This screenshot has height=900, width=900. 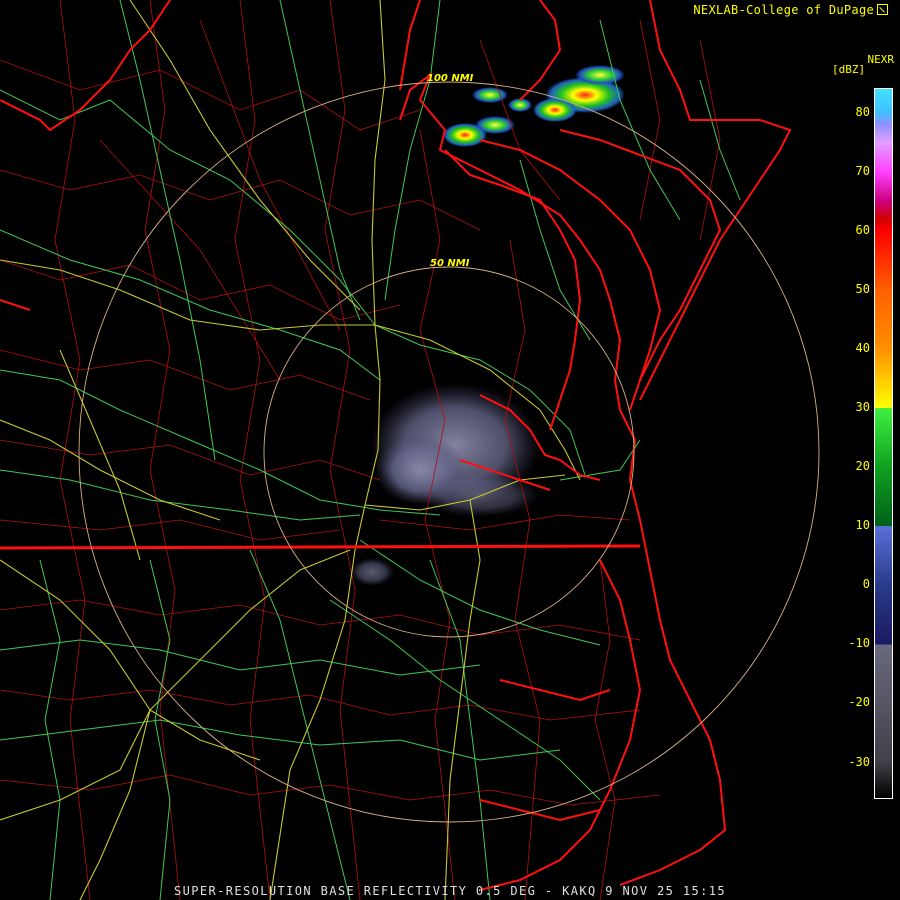 I want to click on credit-text: NEXLAB-College of DuPage, so click(x=783, y=10).